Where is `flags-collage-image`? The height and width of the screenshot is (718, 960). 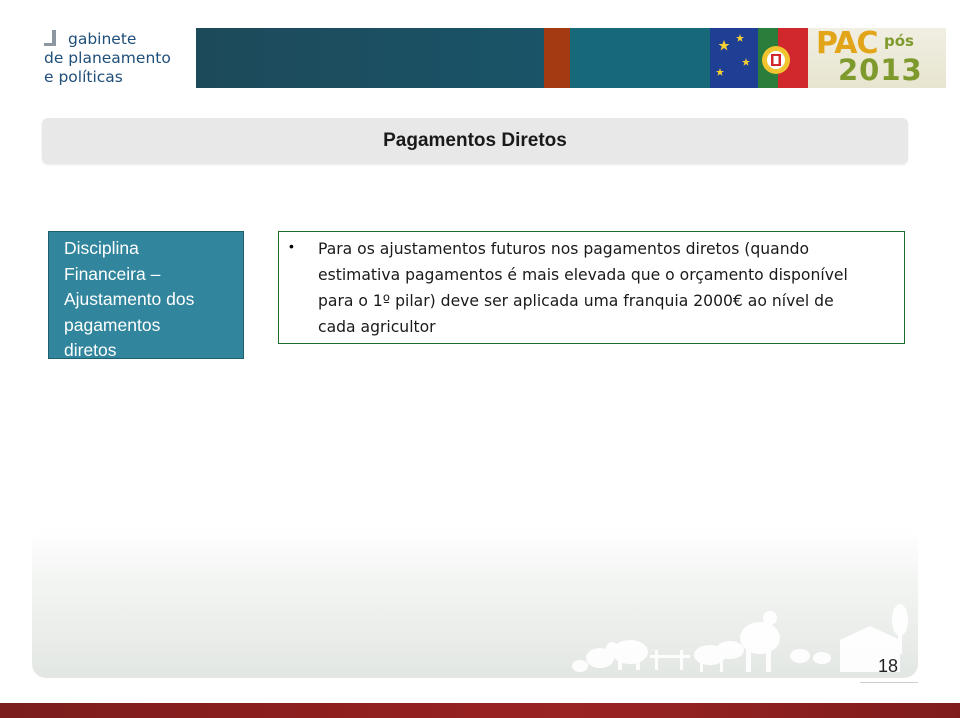 flags-collage-image is located at coordinates (759, 58).